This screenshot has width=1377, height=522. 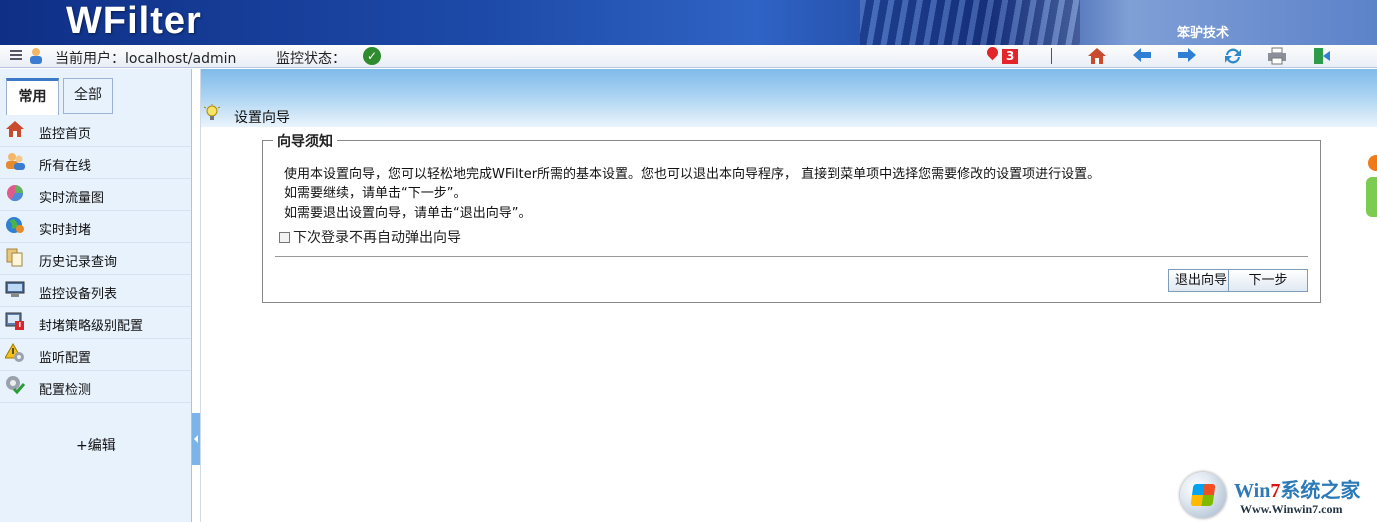 I want to click on user-icon, so click(x=36, y=56).